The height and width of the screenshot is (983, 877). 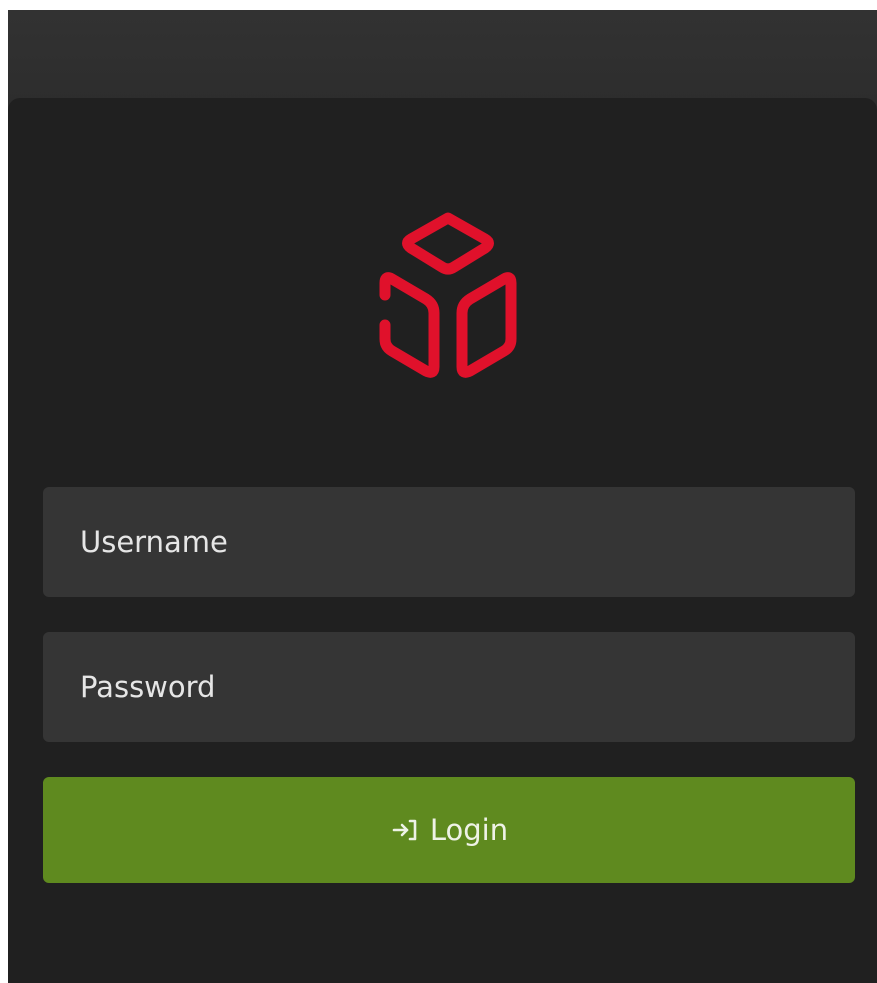 I want to click on password-field: Password, so click(x=449, y=687).